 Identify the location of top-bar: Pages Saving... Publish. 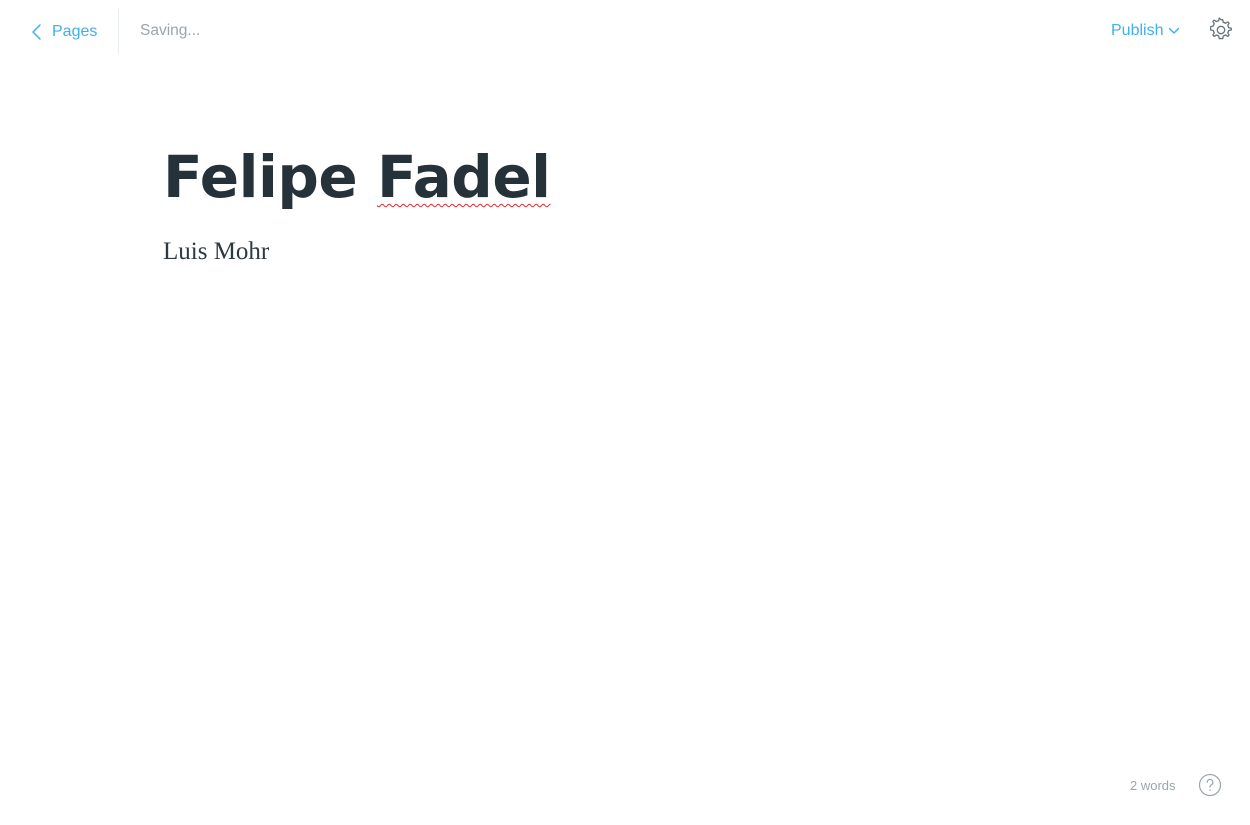
(625, 31).